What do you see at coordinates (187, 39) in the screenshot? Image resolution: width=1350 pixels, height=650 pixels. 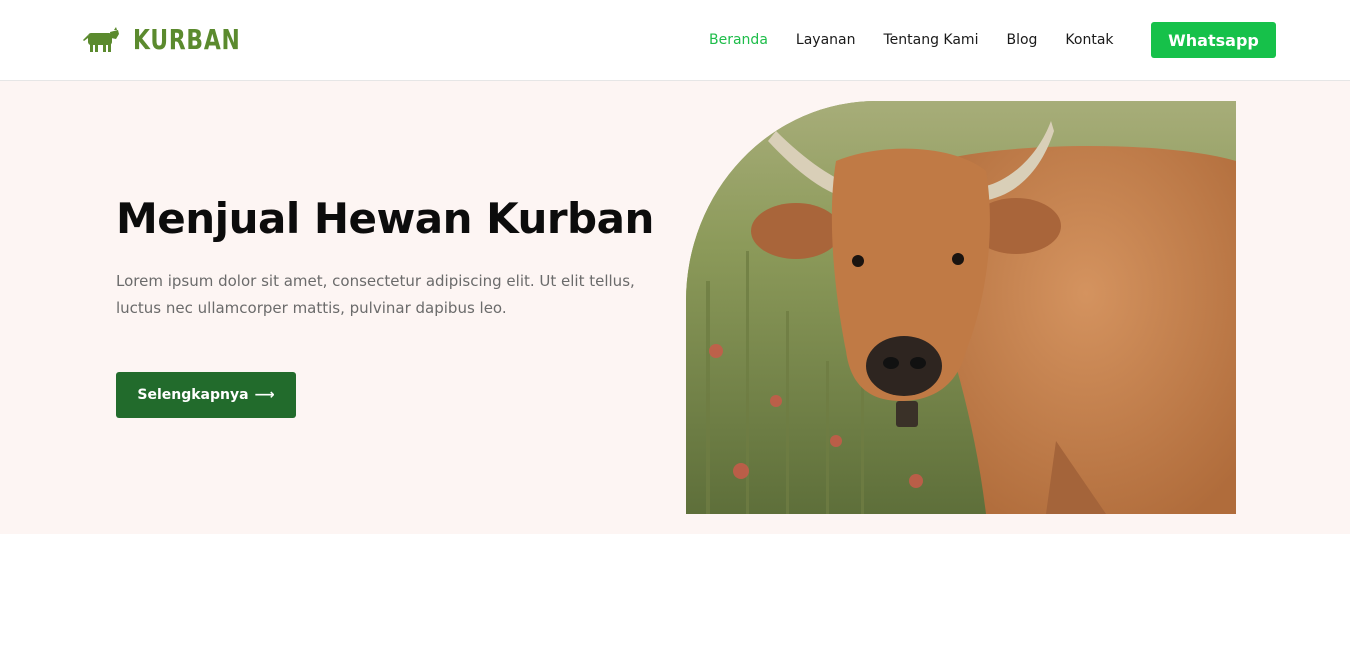 I see `brand-name: KURBAN` at bounding box center [187, 39].